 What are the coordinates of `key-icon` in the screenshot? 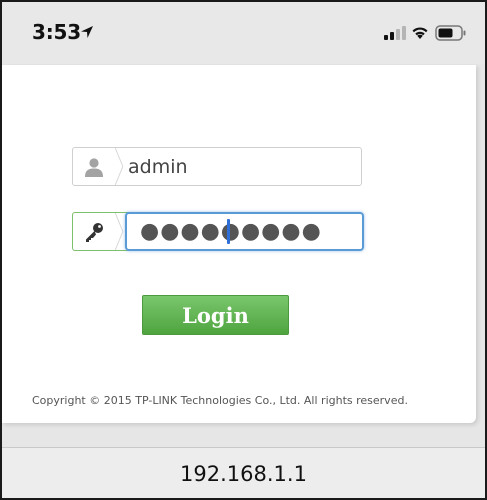 It's located at (94, 232).